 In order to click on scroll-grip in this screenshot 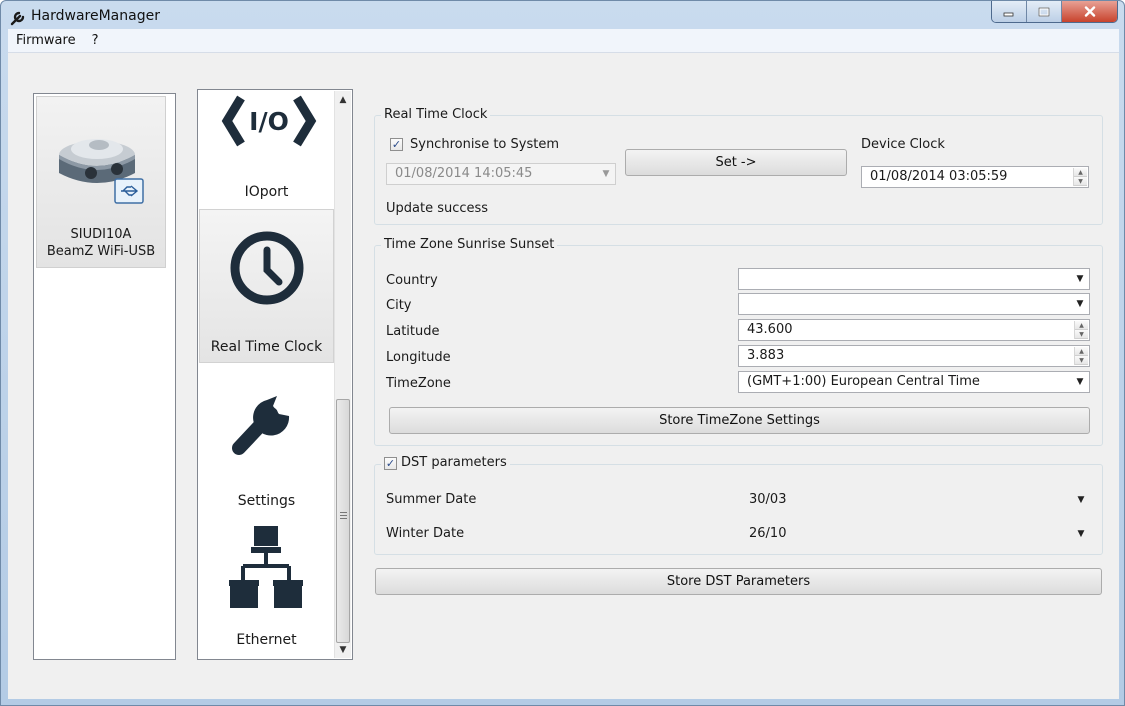, I will do `click(343, 512)`.